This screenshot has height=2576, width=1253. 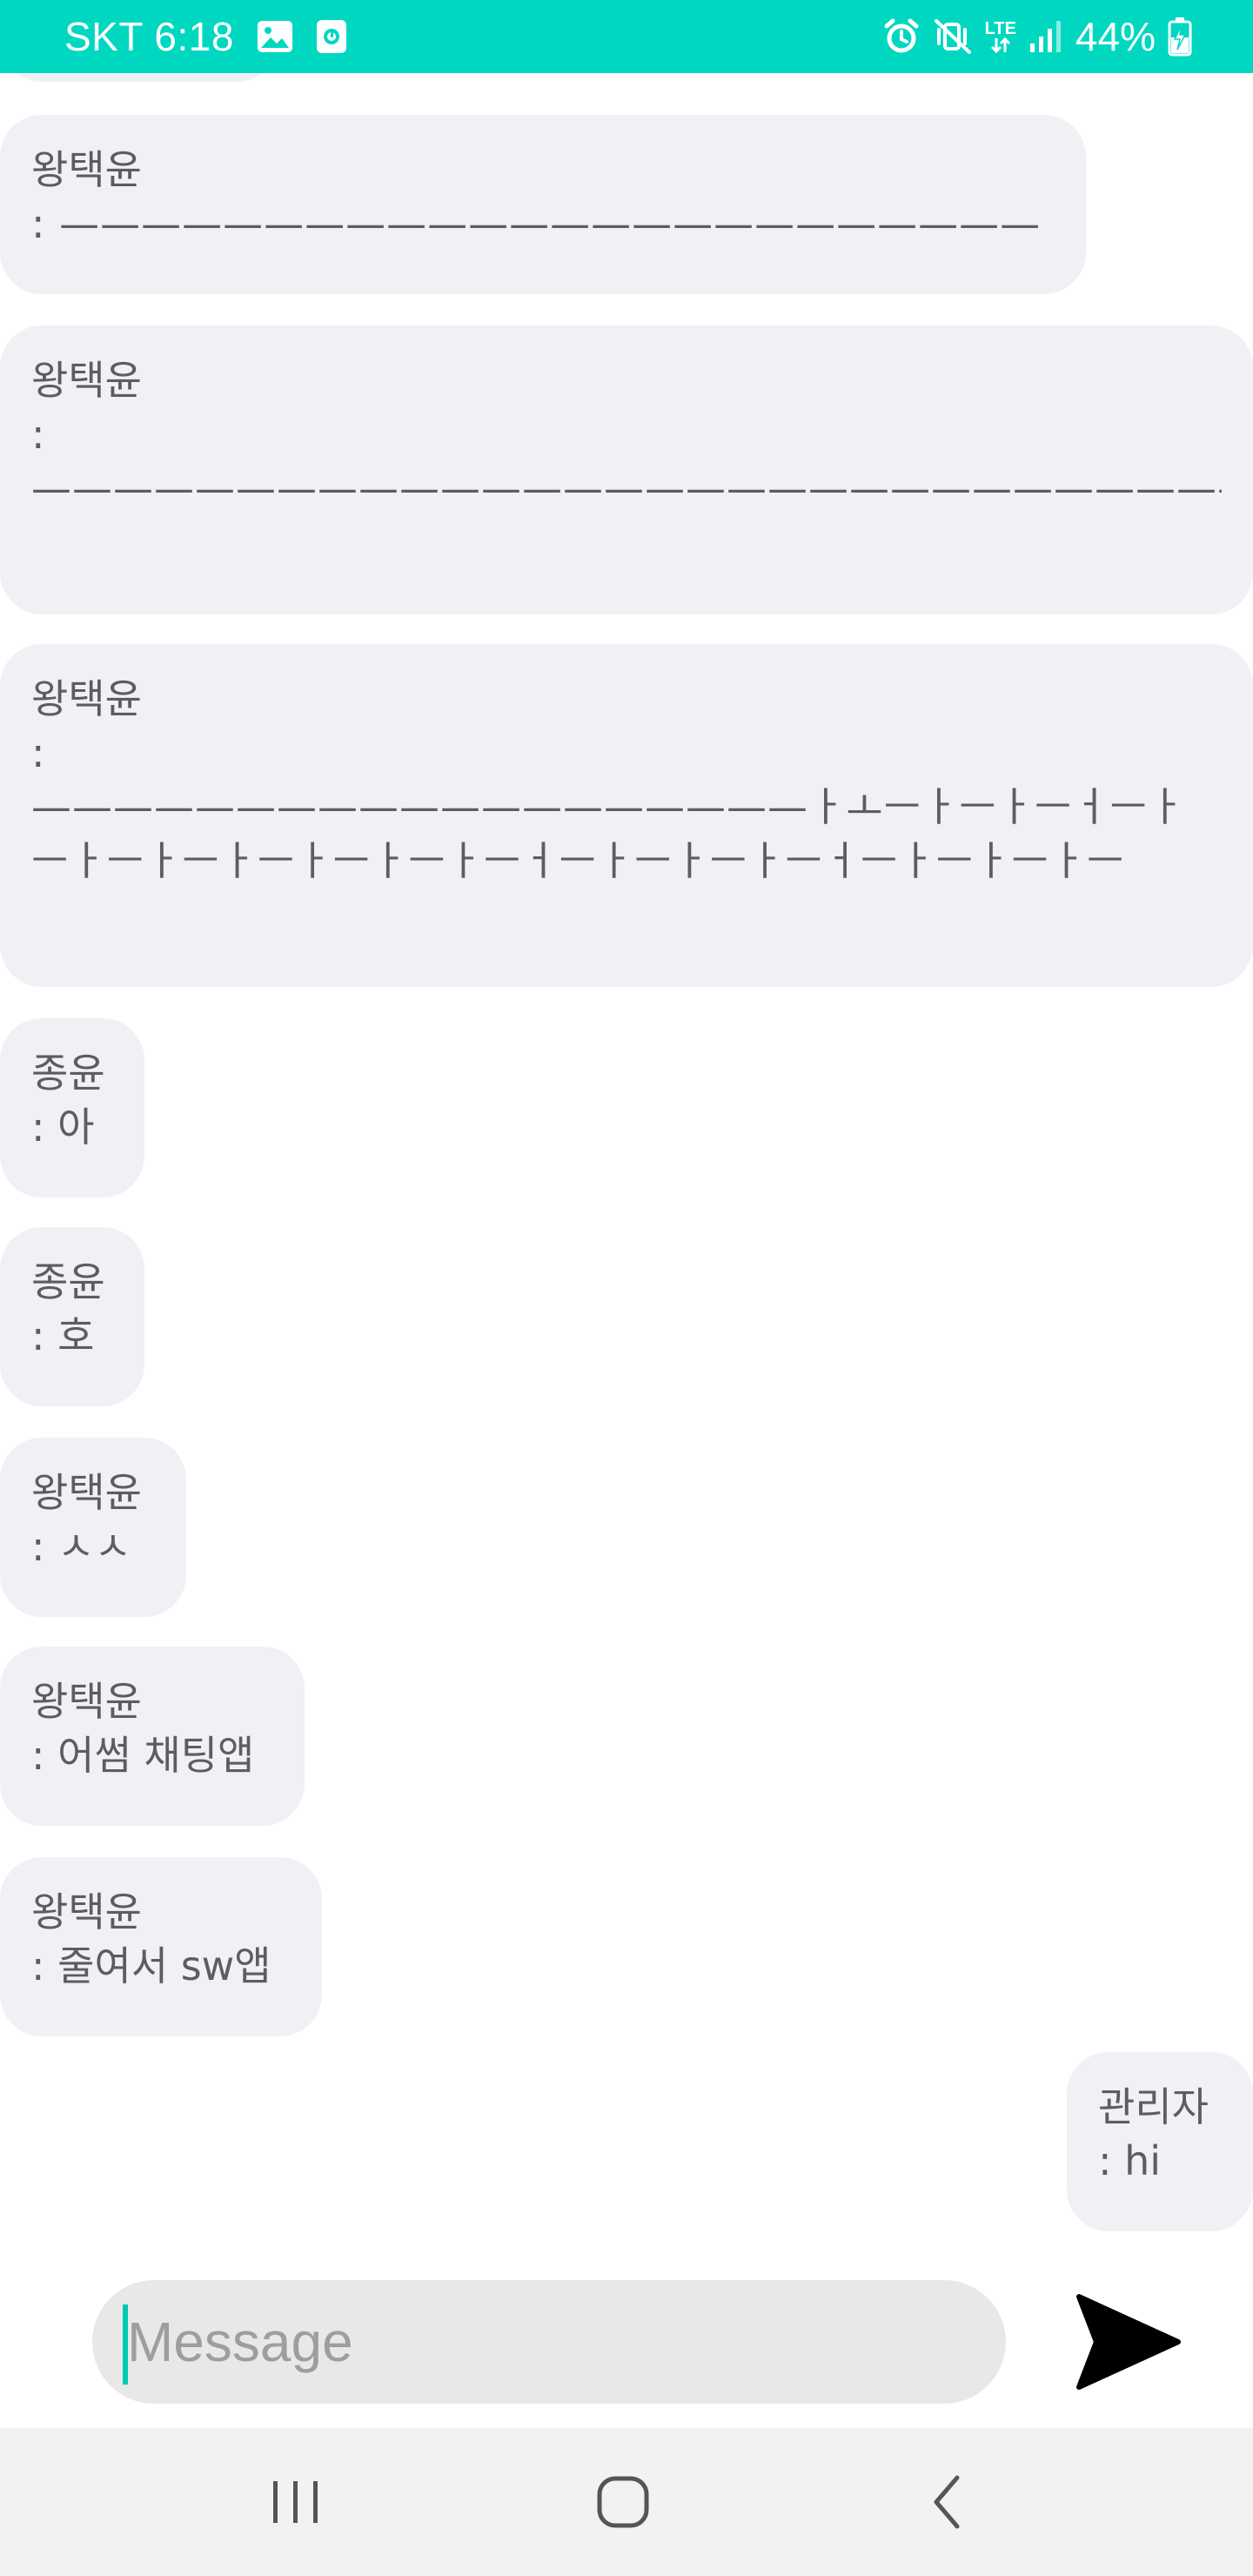 I want to click on status-right: LTE 44%, so click(x=1037, y=37).